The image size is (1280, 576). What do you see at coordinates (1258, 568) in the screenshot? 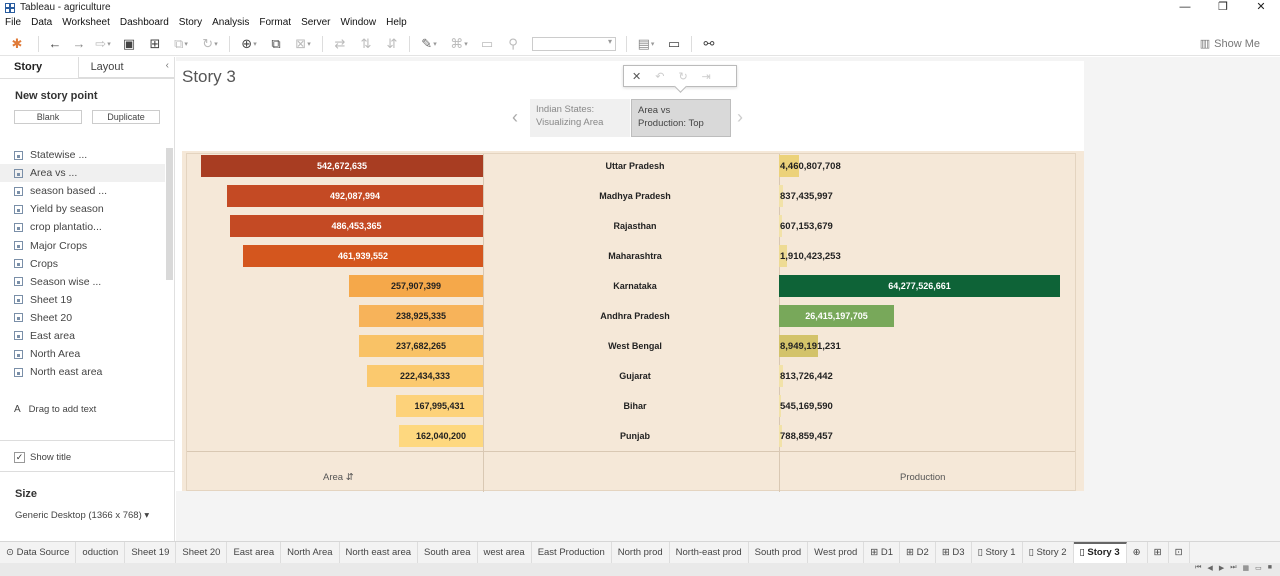
I see `filmstrip-icon: ▭` at bounding box center [1258, 568].